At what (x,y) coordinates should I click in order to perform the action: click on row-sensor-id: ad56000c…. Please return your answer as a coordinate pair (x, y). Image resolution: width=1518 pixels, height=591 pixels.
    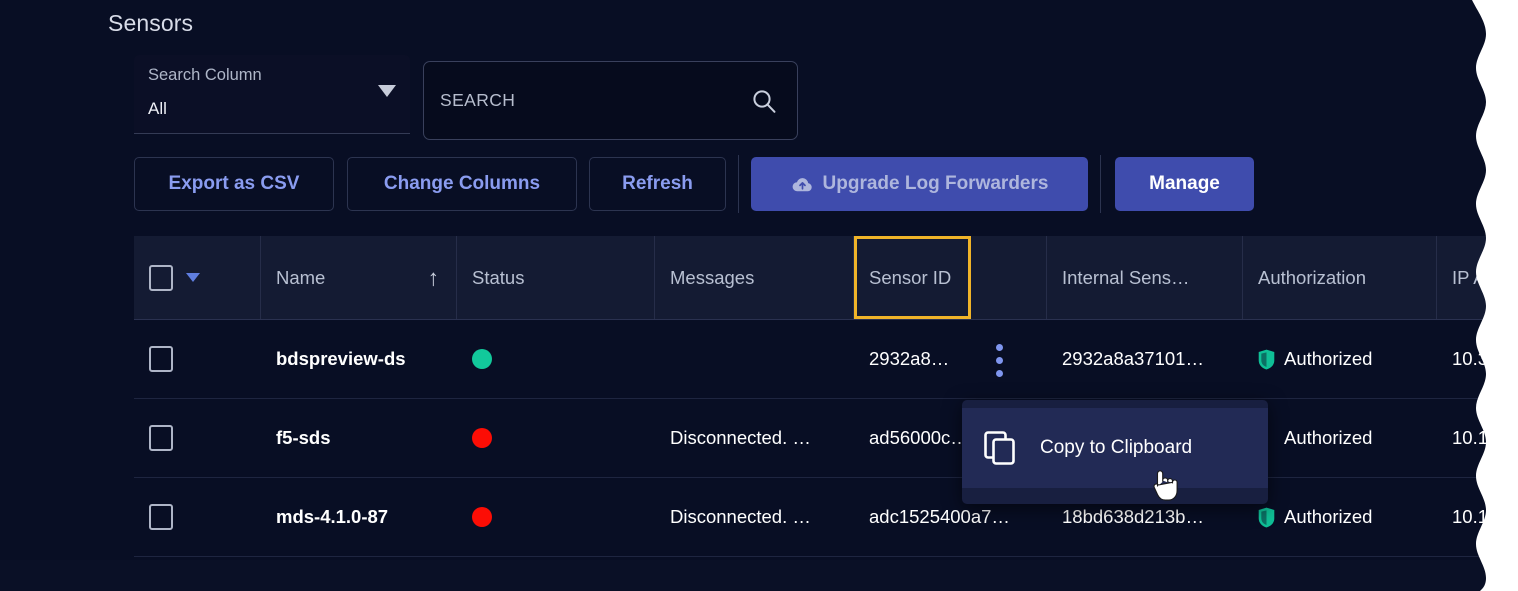
    Looking at the image, I should click on (919, 437).